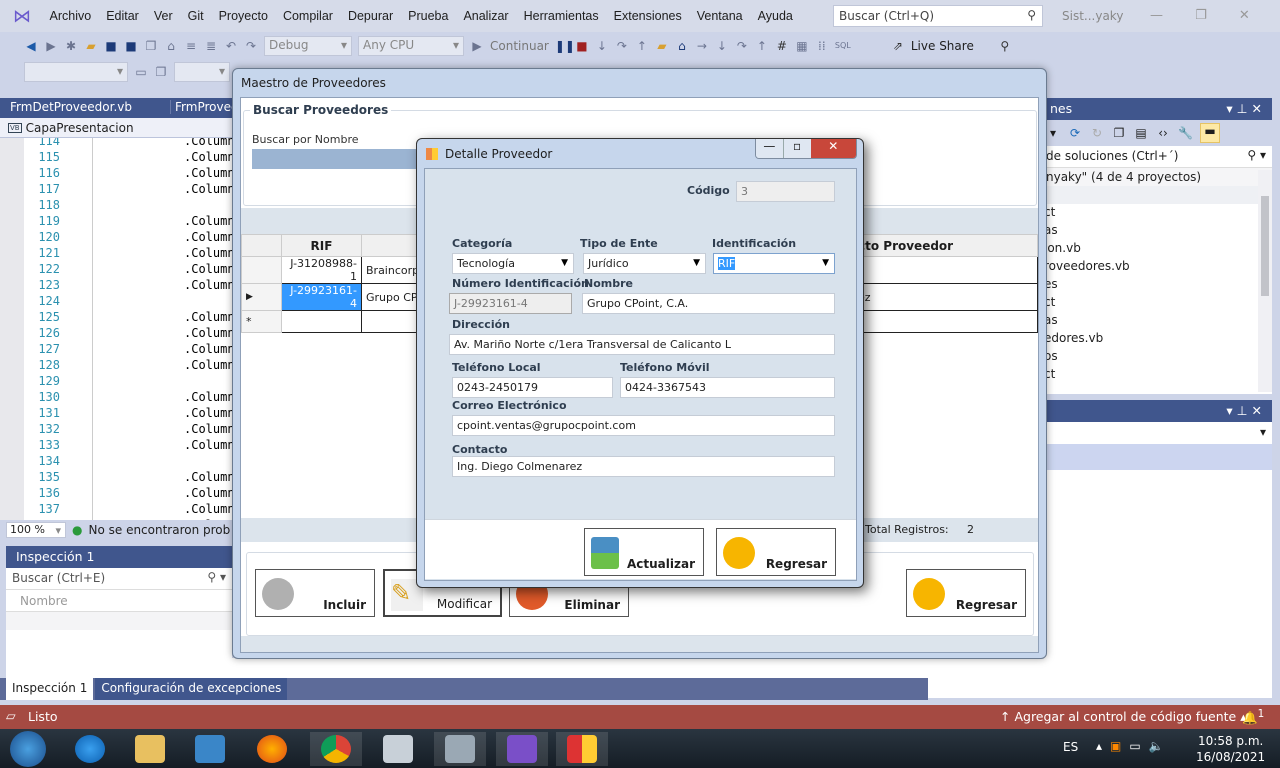 The width and height of the screenshot is (1280, 768). What do you see at coordinates (321, 297) in the screenshot?
I see `cell-rif: J-29923161-4` at bounding box center [321, 297].